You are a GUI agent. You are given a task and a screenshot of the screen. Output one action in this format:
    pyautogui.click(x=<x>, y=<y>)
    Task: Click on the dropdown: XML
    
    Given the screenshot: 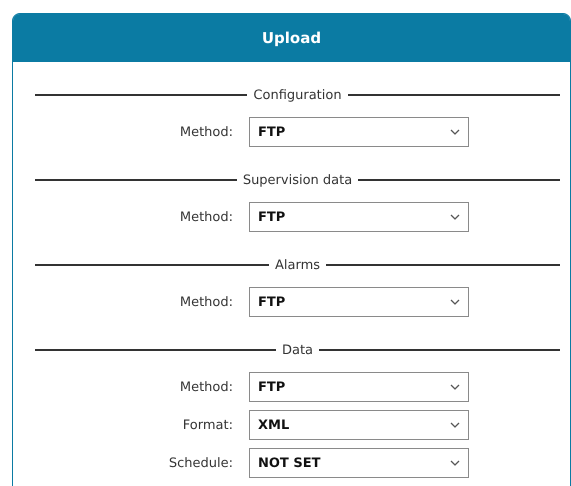 What is the action you would take?
    pyautogui.click(x=359, y=425)
    